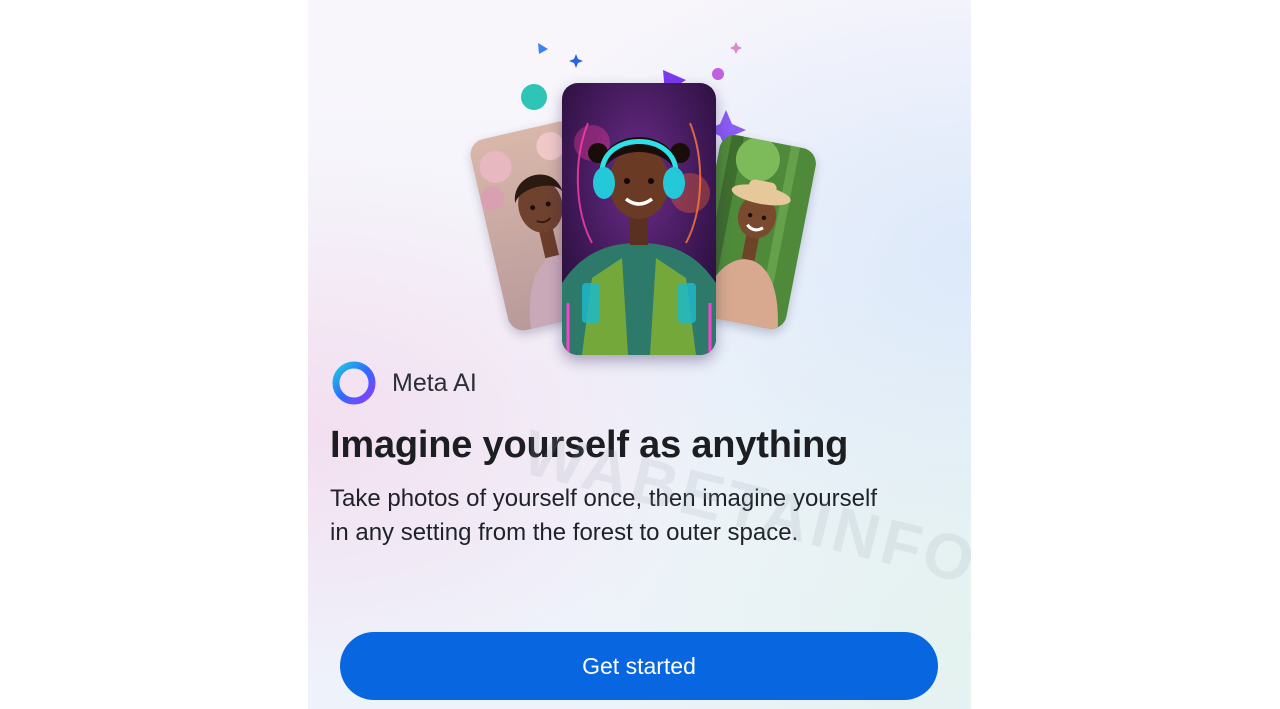 The width and height of the screenshot is (1280, 709). I want to click on meta-ai-brand: Meta AI, so click(403, 383).